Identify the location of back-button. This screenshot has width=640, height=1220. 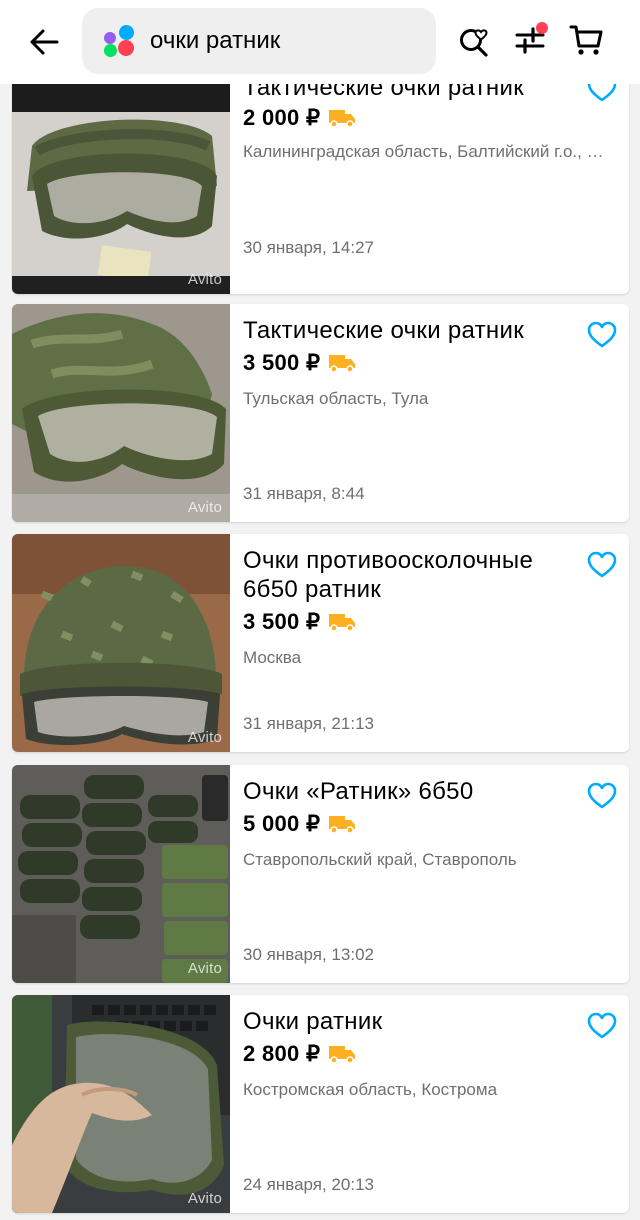
(44, 42).